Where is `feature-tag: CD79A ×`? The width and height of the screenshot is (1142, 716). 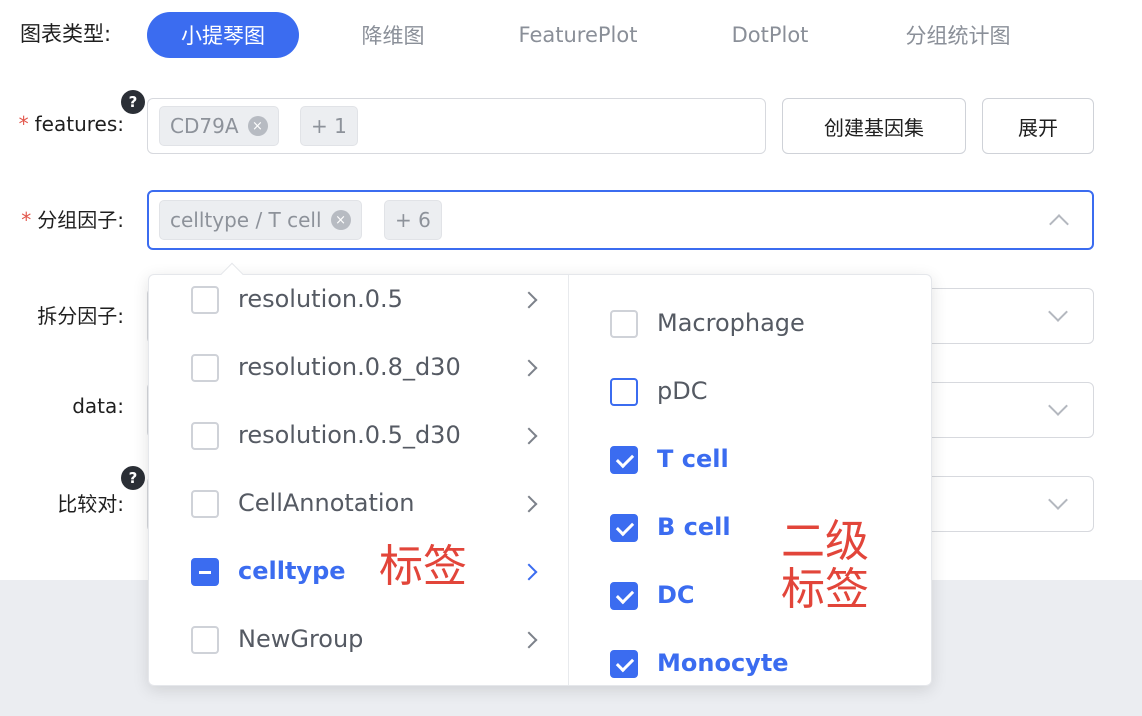
feature-tag: CD79A × is located at coordinates (219, 126).